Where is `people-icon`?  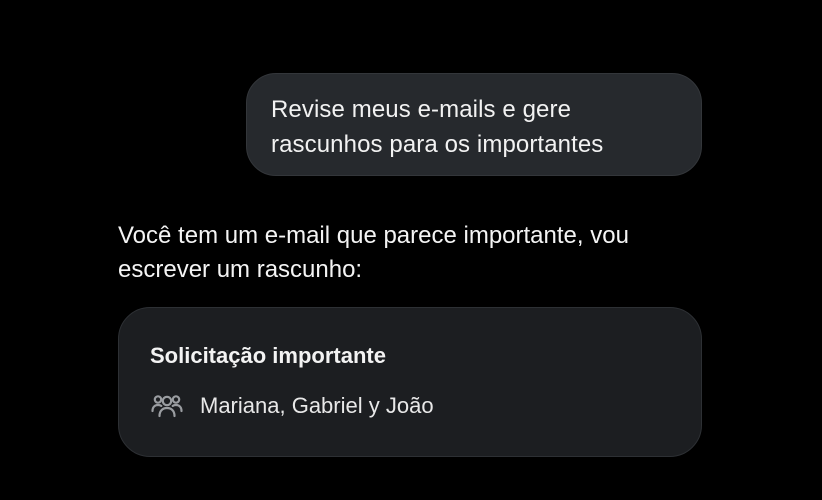 people-icon is located at coordinates (167, 406).